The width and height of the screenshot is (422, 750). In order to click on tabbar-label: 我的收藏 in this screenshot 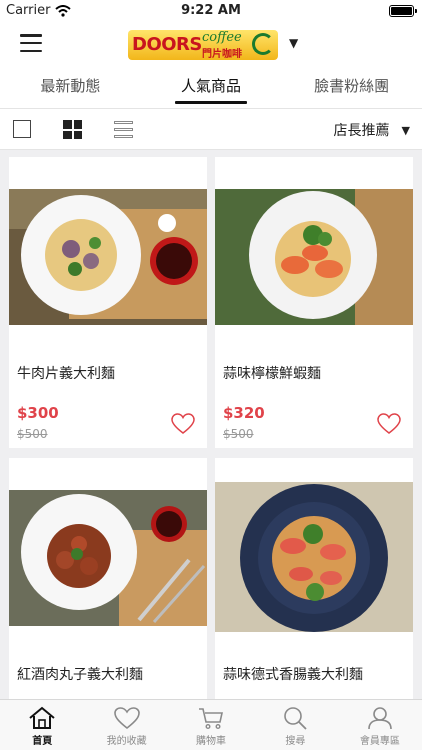, I will do `click(126, 741)`.